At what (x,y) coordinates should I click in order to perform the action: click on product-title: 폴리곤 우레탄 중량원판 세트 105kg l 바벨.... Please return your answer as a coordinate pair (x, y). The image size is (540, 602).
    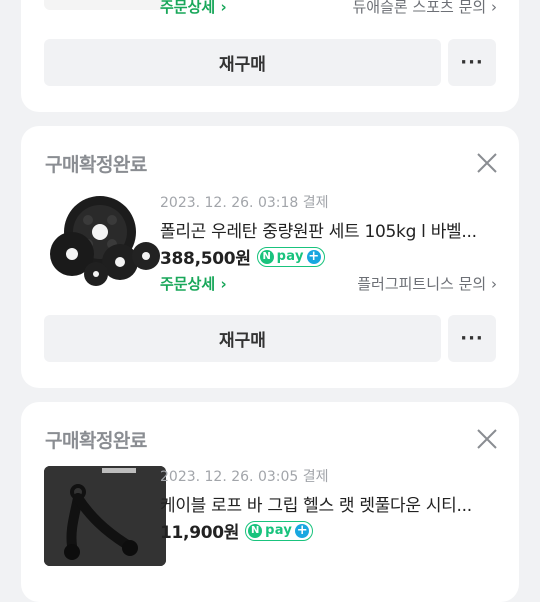
    Looking at the image, I should click on (330, 229).